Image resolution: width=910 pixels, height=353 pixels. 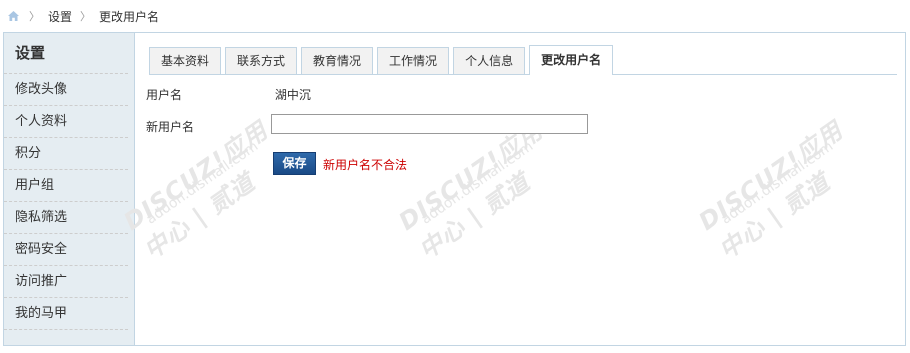 What do you see at coordinates (66, 53) in the screenshot?
I see `sidebar-title: 设置` at bounding box center [66, 53].